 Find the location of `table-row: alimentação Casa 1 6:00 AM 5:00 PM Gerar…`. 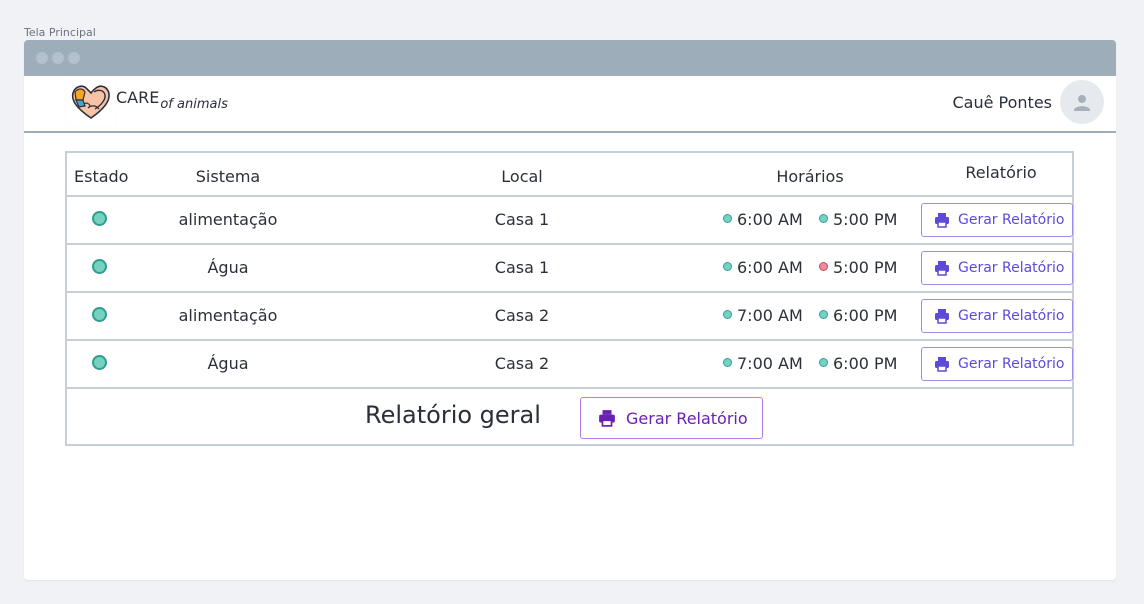

table-row: alimentação Casa 1 6:00 AM 5:00 PM Gerar… is located at coordinates (570, 221).